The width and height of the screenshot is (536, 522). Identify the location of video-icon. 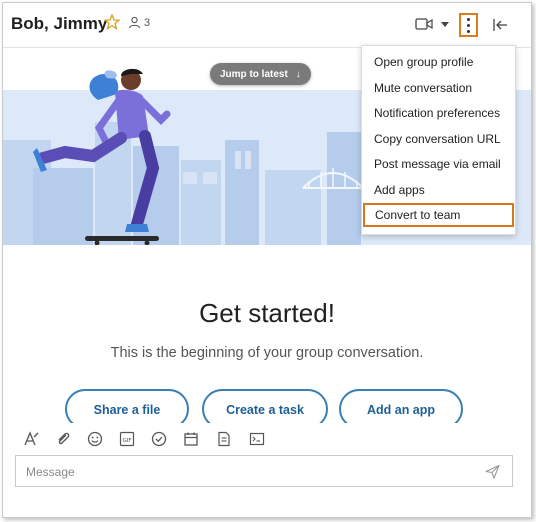
(424, 24).